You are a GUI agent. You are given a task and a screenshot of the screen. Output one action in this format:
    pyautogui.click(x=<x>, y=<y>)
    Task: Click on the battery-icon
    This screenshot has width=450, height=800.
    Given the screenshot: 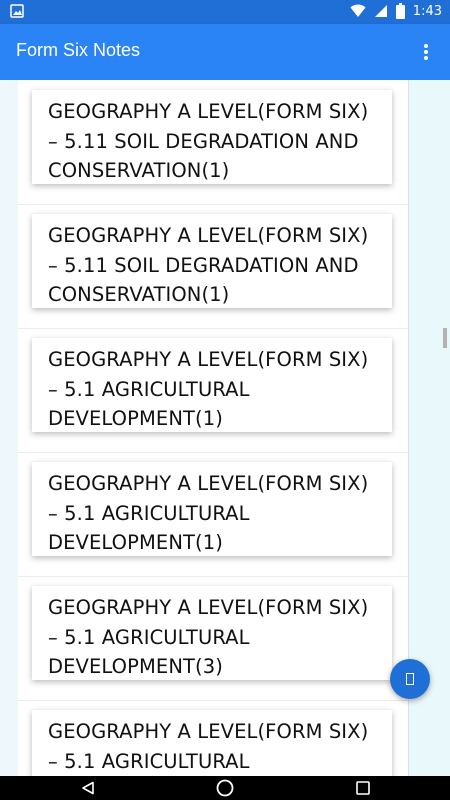 What is the action you would take?
    pyautogui.click(x=400, y=11)
    